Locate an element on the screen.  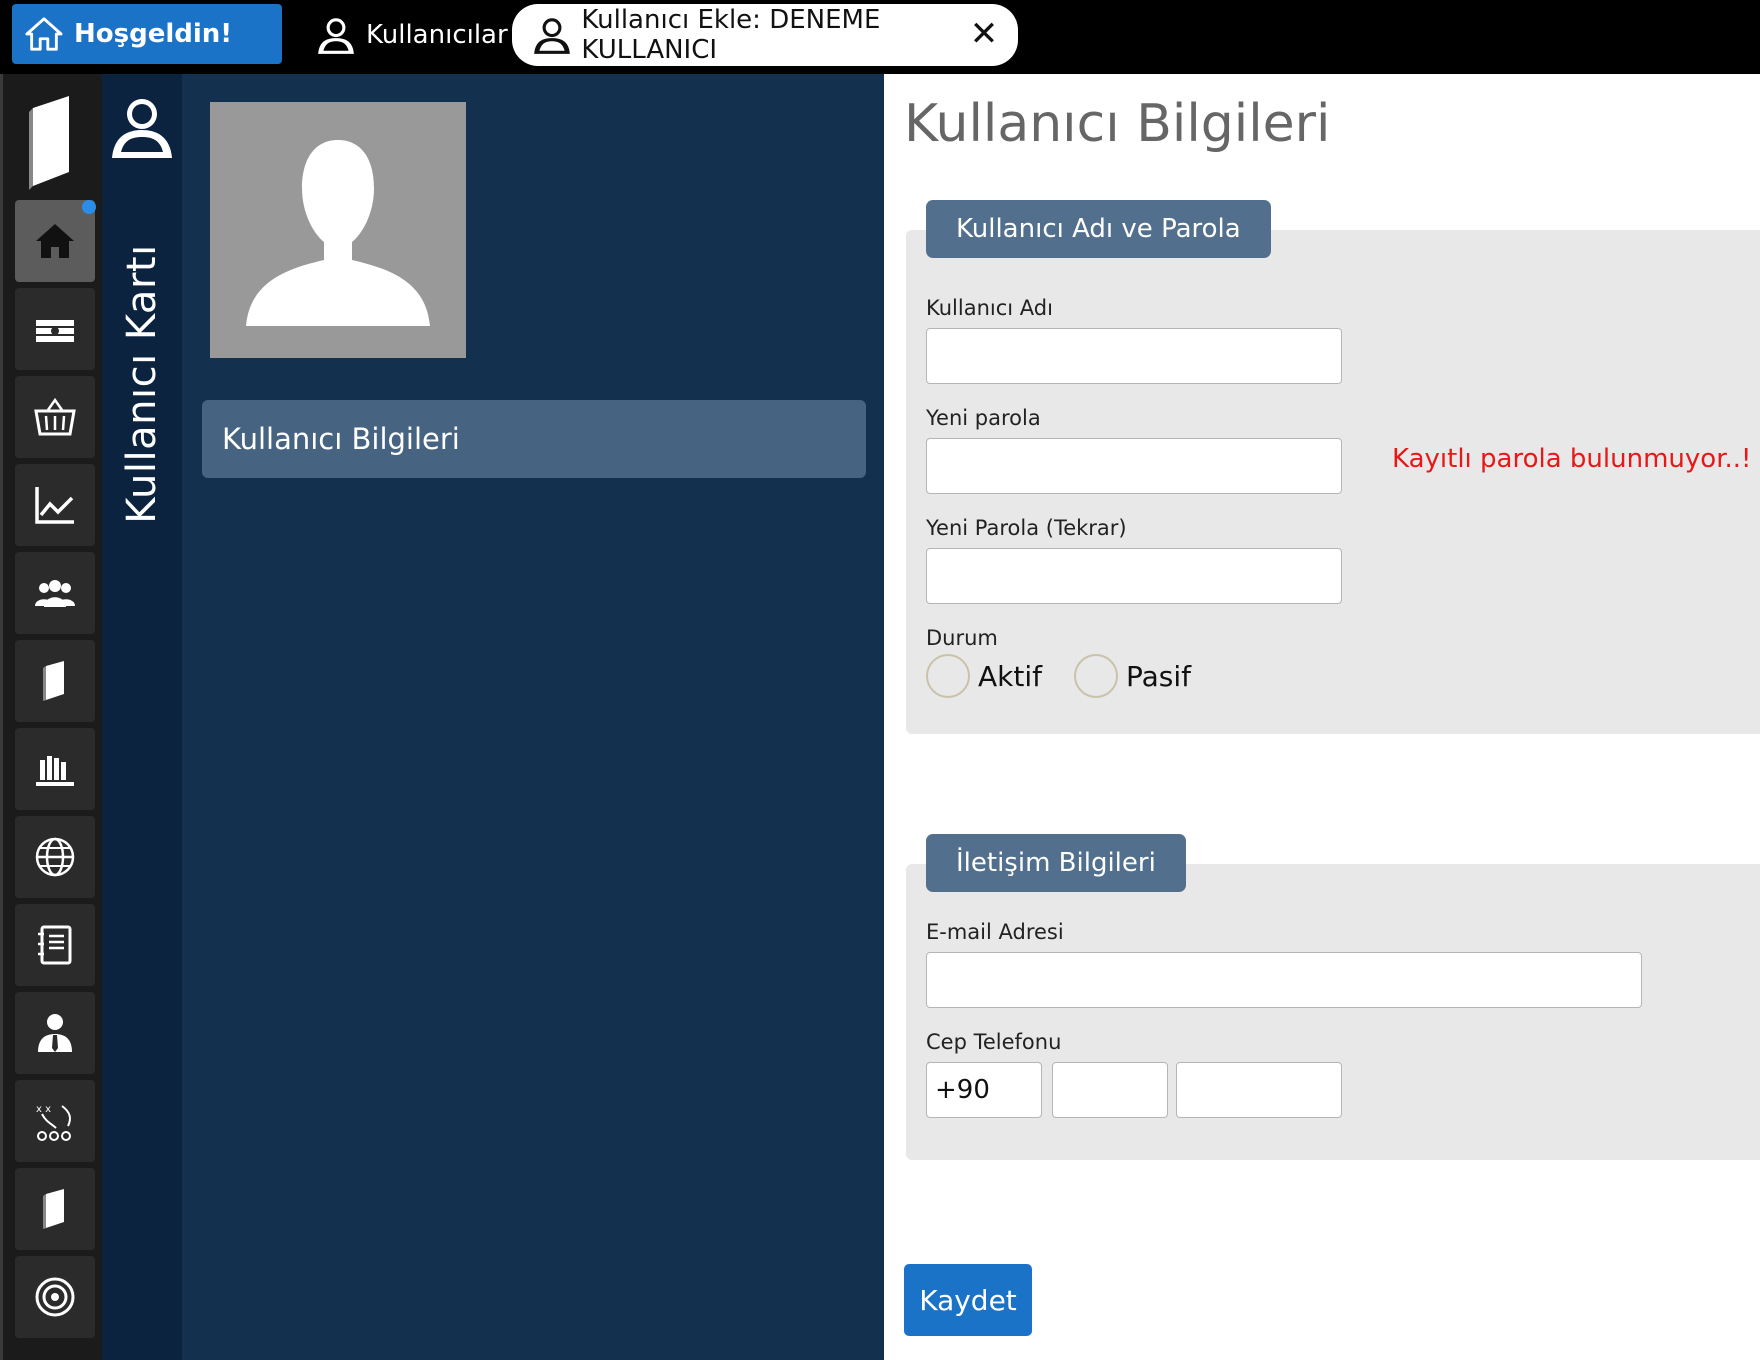
sidebar-item-target is located at coordinates (55, 1297).